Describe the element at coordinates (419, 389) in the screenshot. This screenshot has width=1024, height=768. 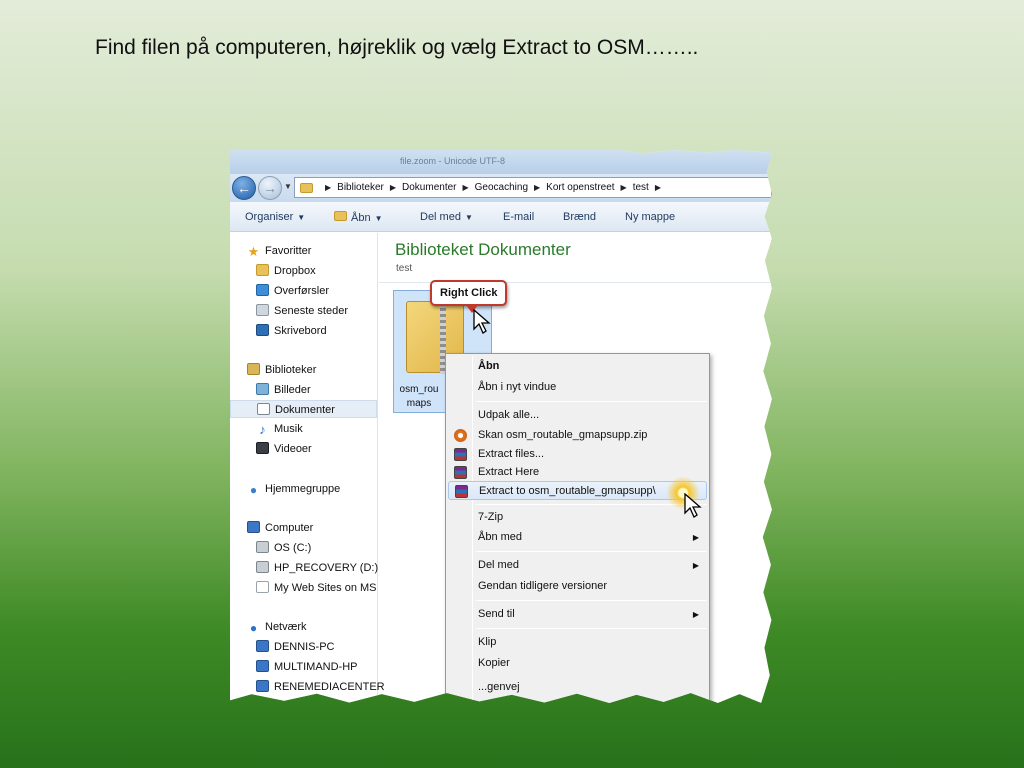
I see `file-name-line: osm_rou` at that location.